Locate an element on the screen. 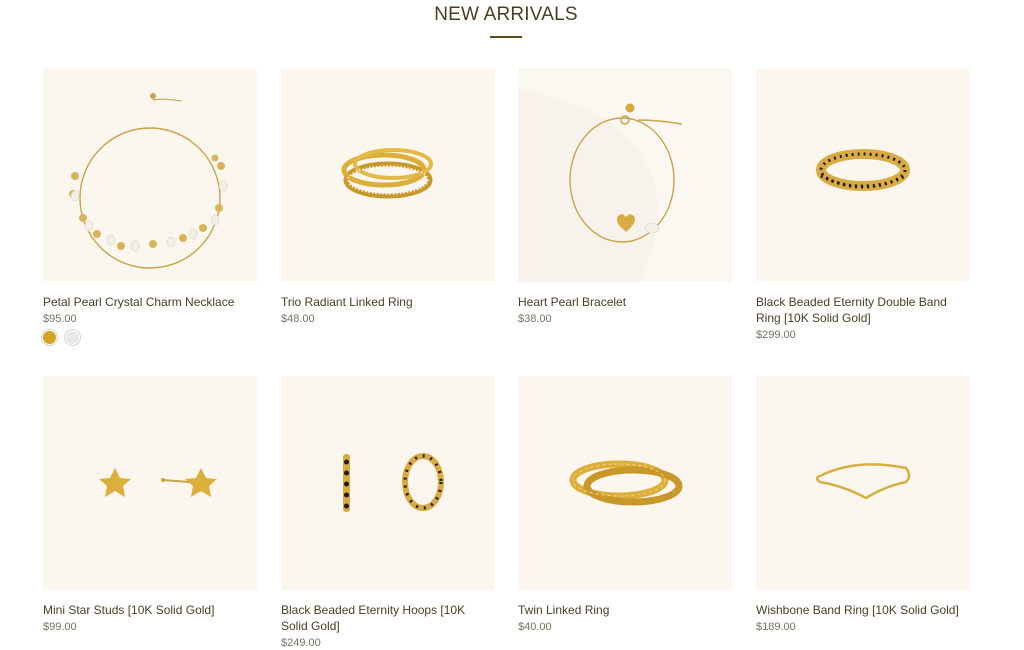 The height and width of the screenshot is (650, 1024). color-swatches is located at coordinates (150, 339).